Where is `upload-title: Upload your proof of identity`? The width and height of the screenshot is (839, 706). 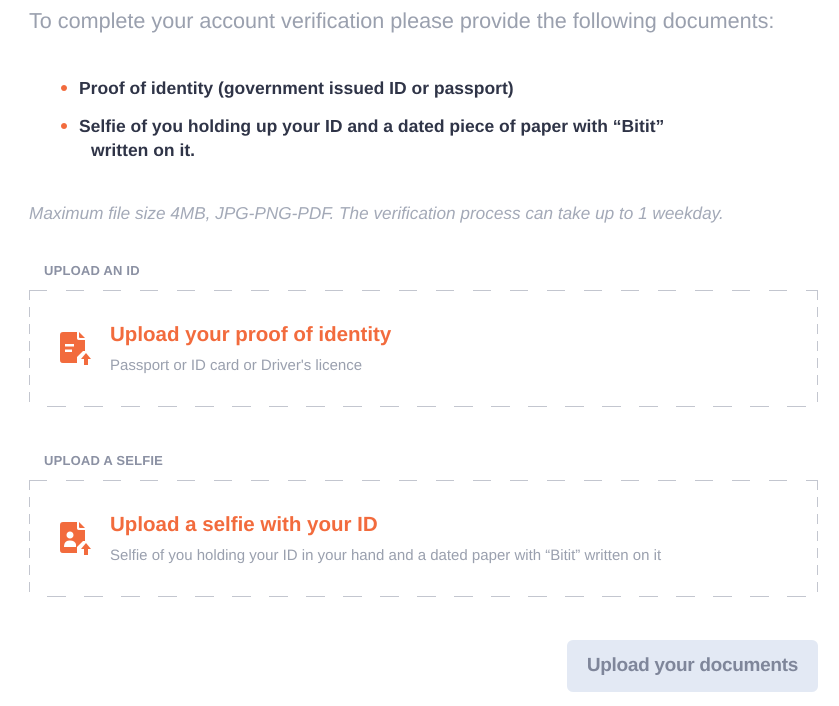
upload-title: Upload your proof of identity is located at coordinates (251, 335).